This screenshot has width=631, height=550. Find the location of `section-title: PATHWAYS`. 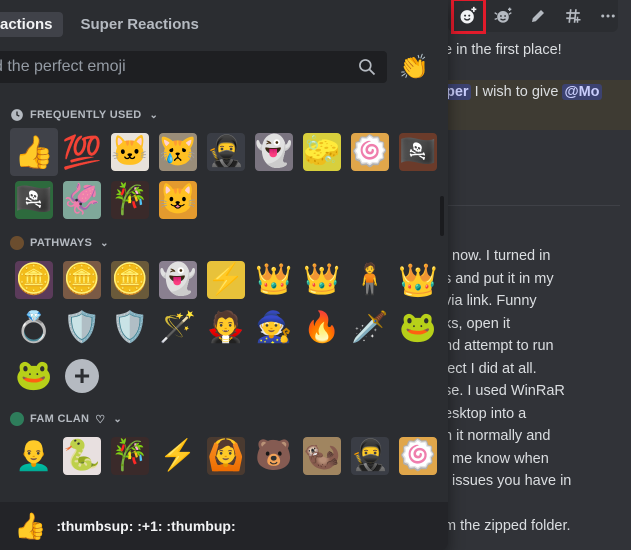

section-title: PATHWAYS is located at coordinates (61, 243).